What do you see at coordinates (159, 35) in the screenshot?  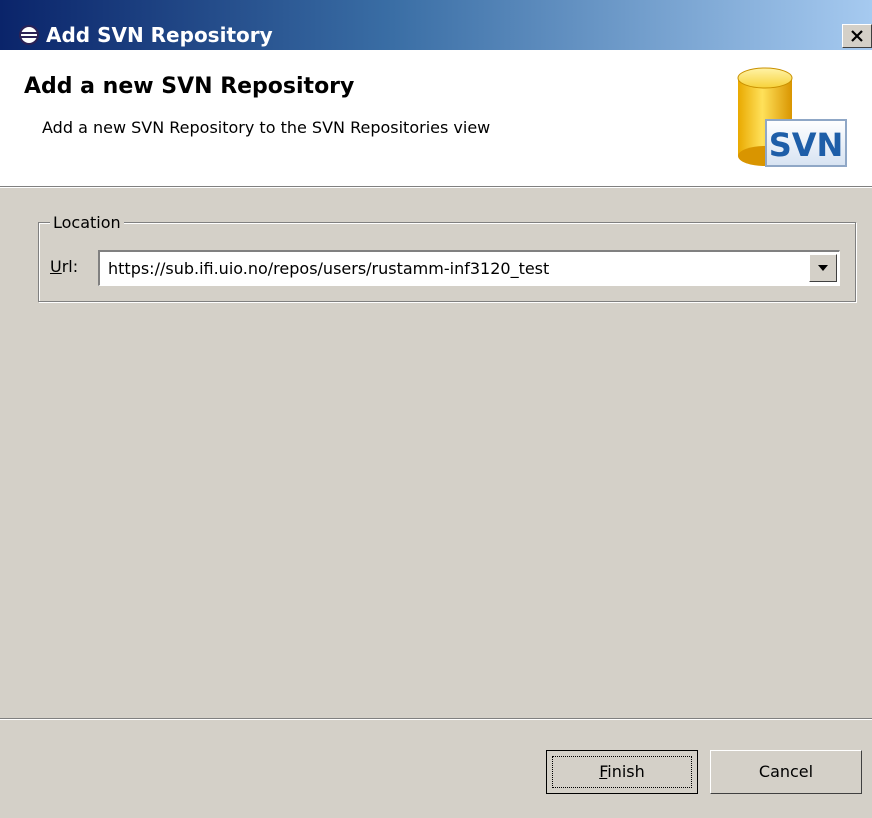 I see `window-title: Add SVN Repository` at bounding box center [159, 35].